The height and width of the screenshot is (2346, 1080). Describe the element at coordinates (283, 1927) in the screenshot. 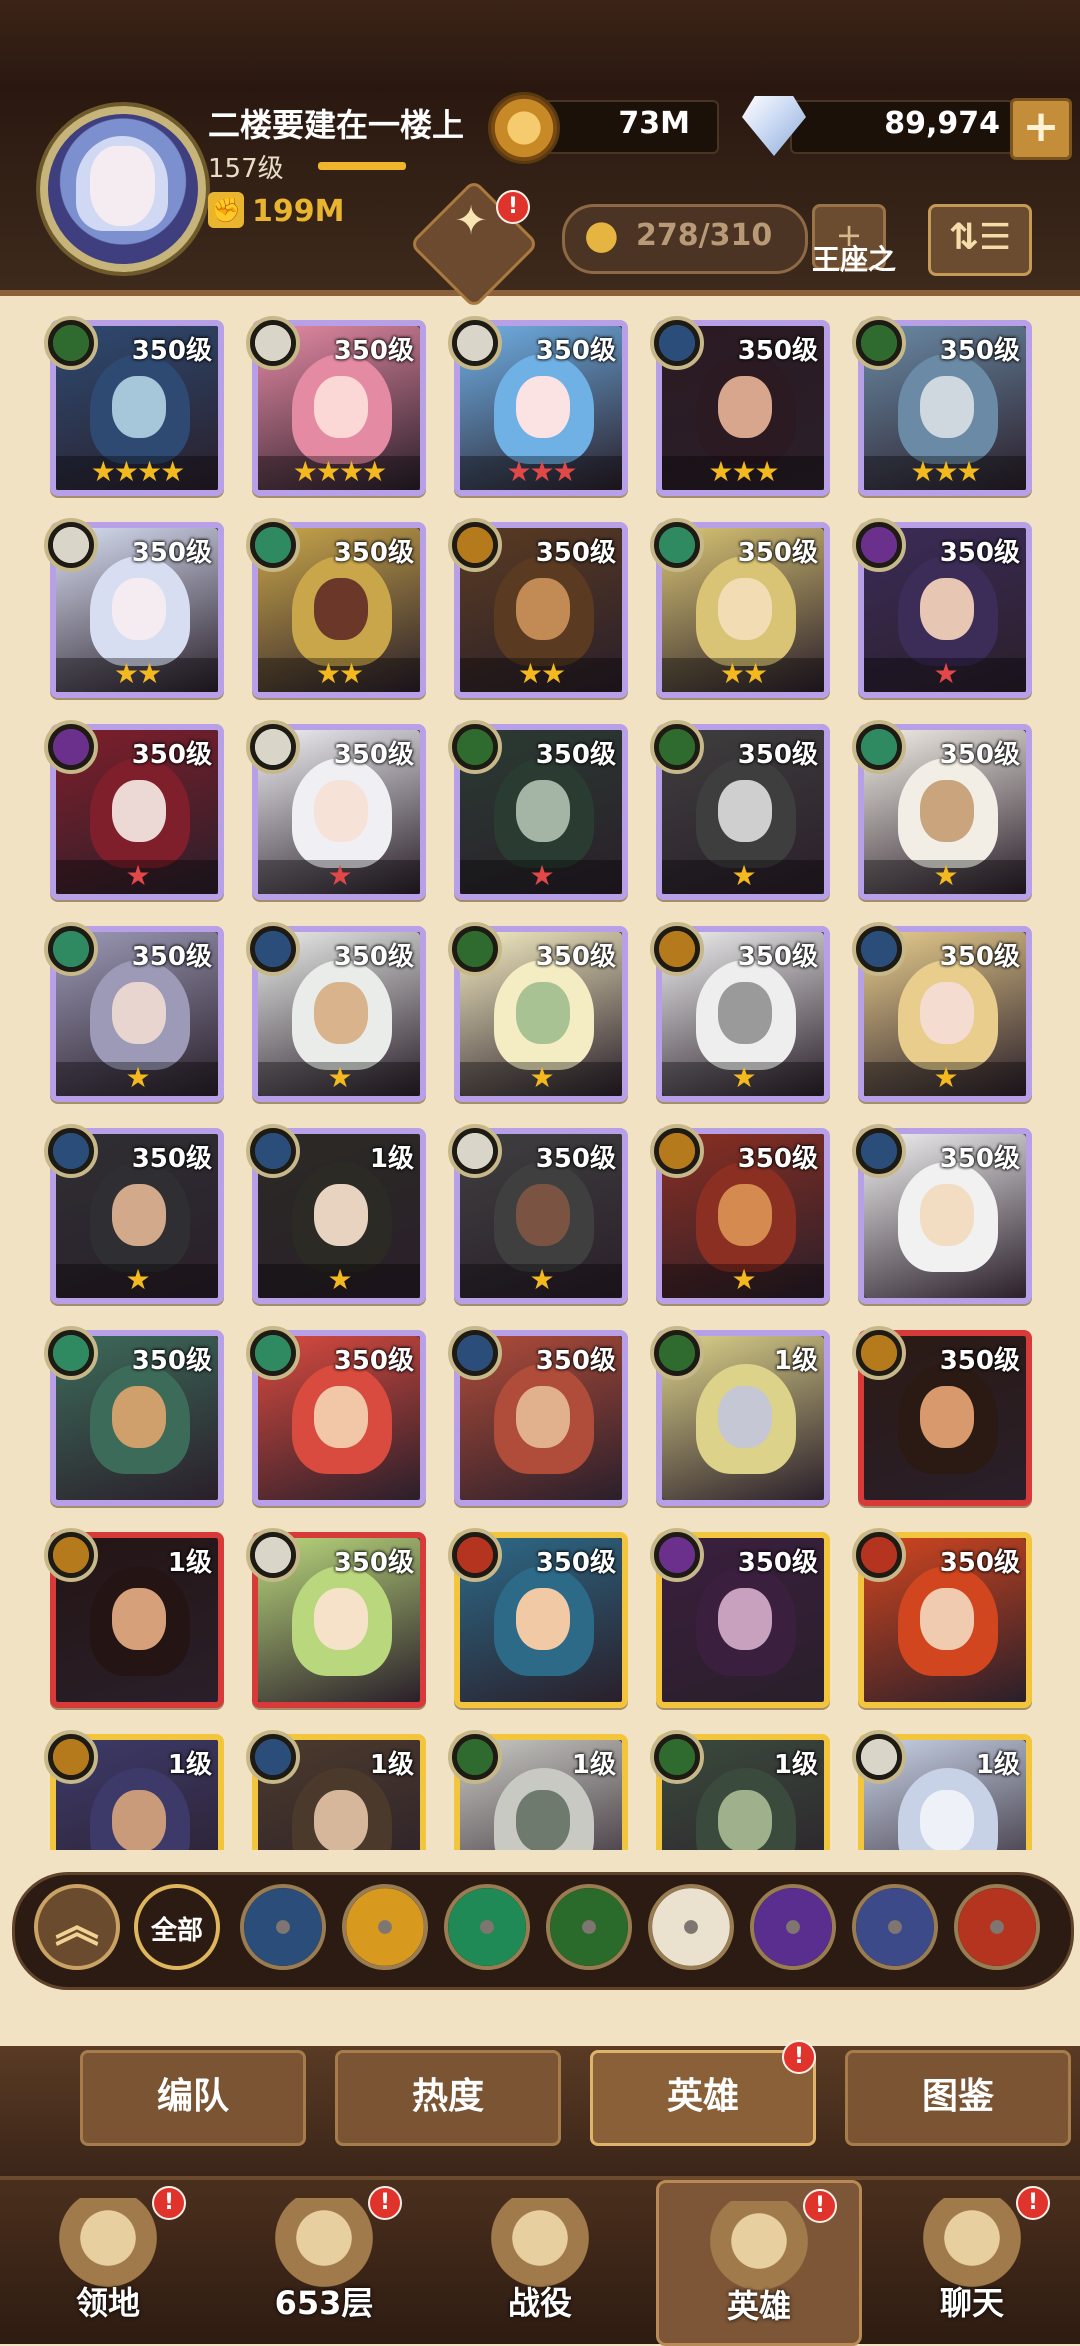

I see `compass-star-icon` at that location.